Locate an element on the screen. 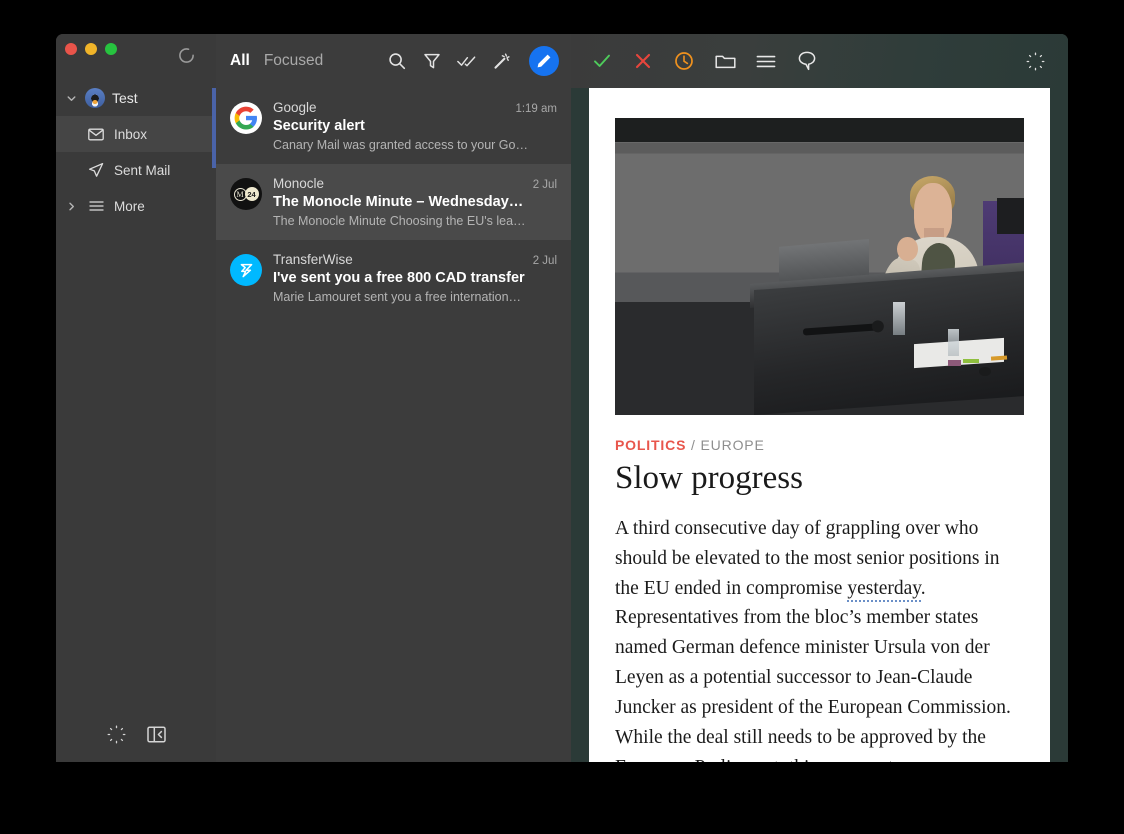 This screenshot has height=834, width=1124. envelope-icon is located at coordinates (96, 134).